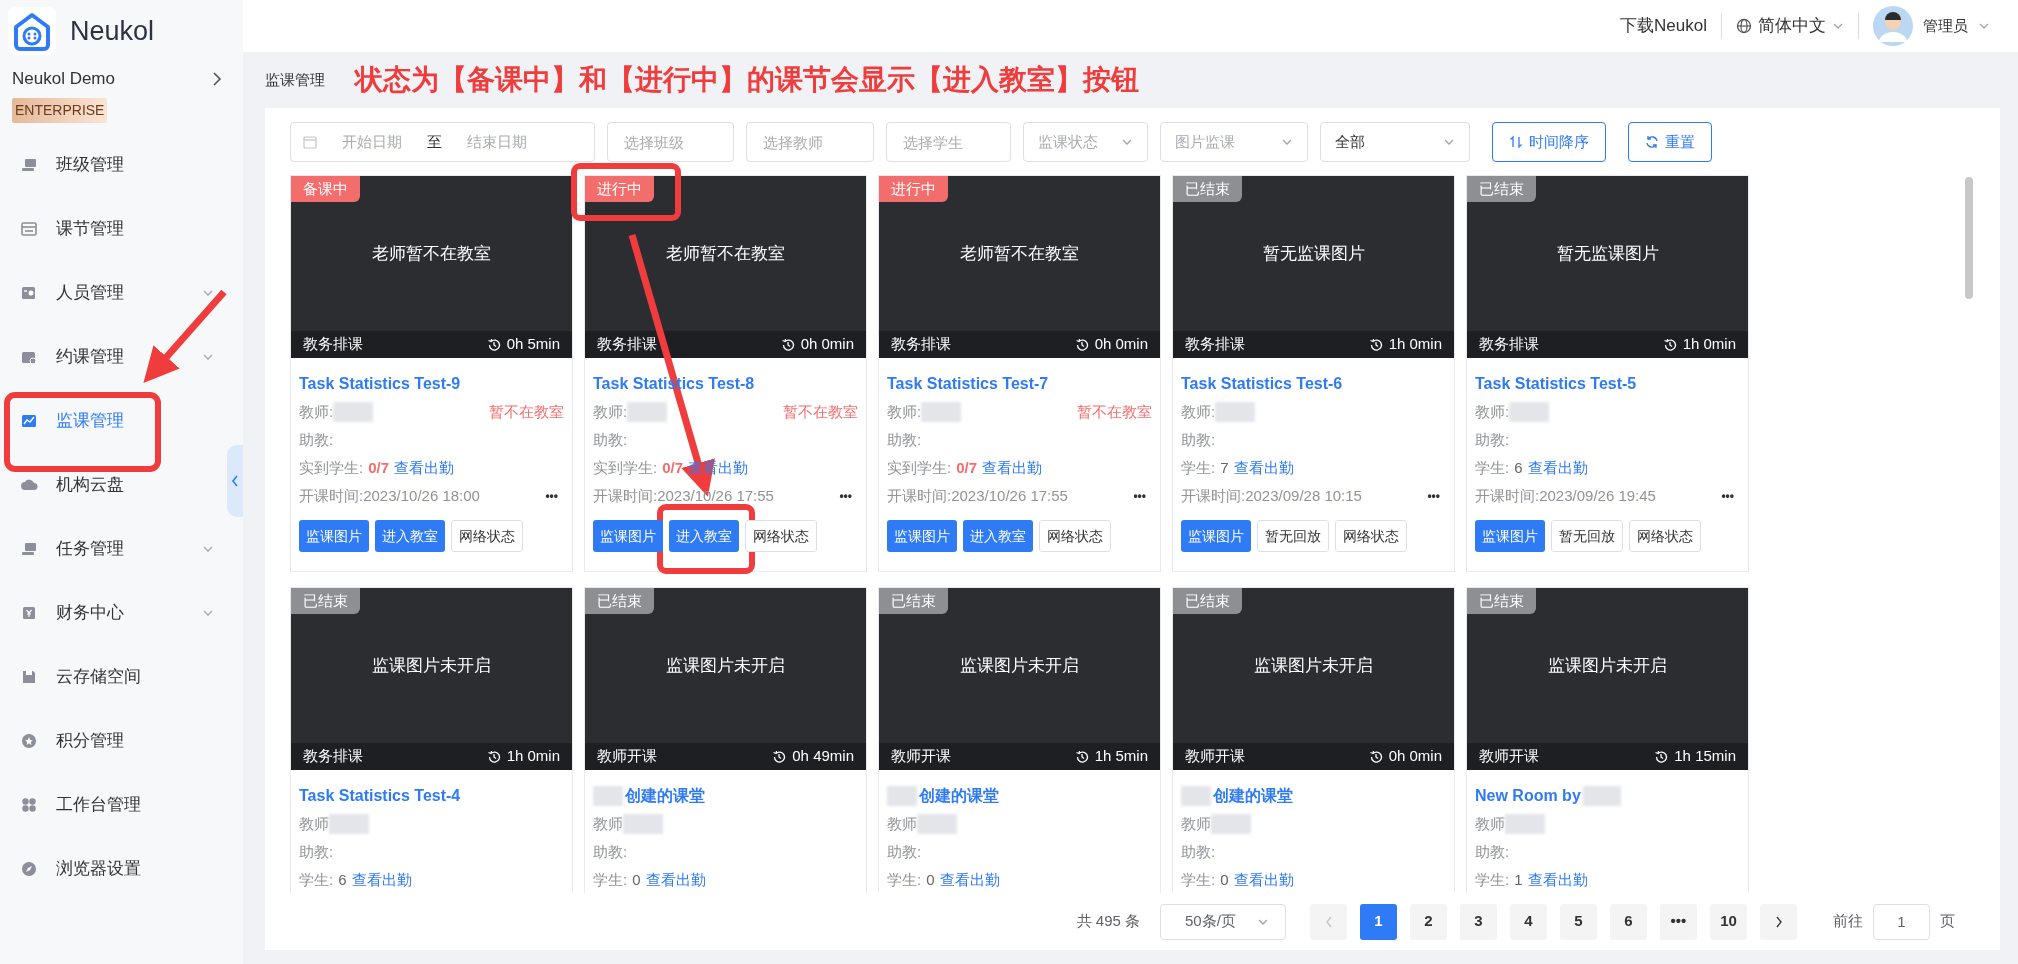 The image size is (2018, 964). What do you see at coordinates (111, 612) in the screenshot?
I see `sidebar-item: 财务中心` at bounding box center [111, 612].